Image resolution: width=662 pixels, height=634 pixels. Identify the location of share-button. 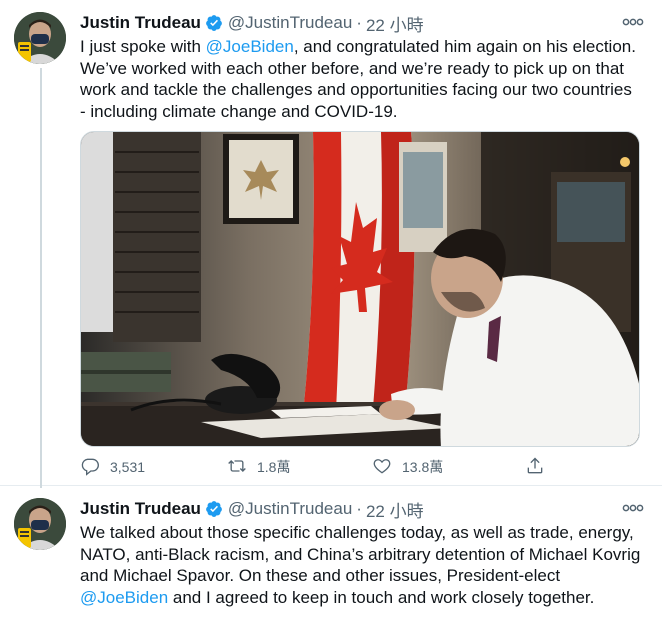
(535, 467).